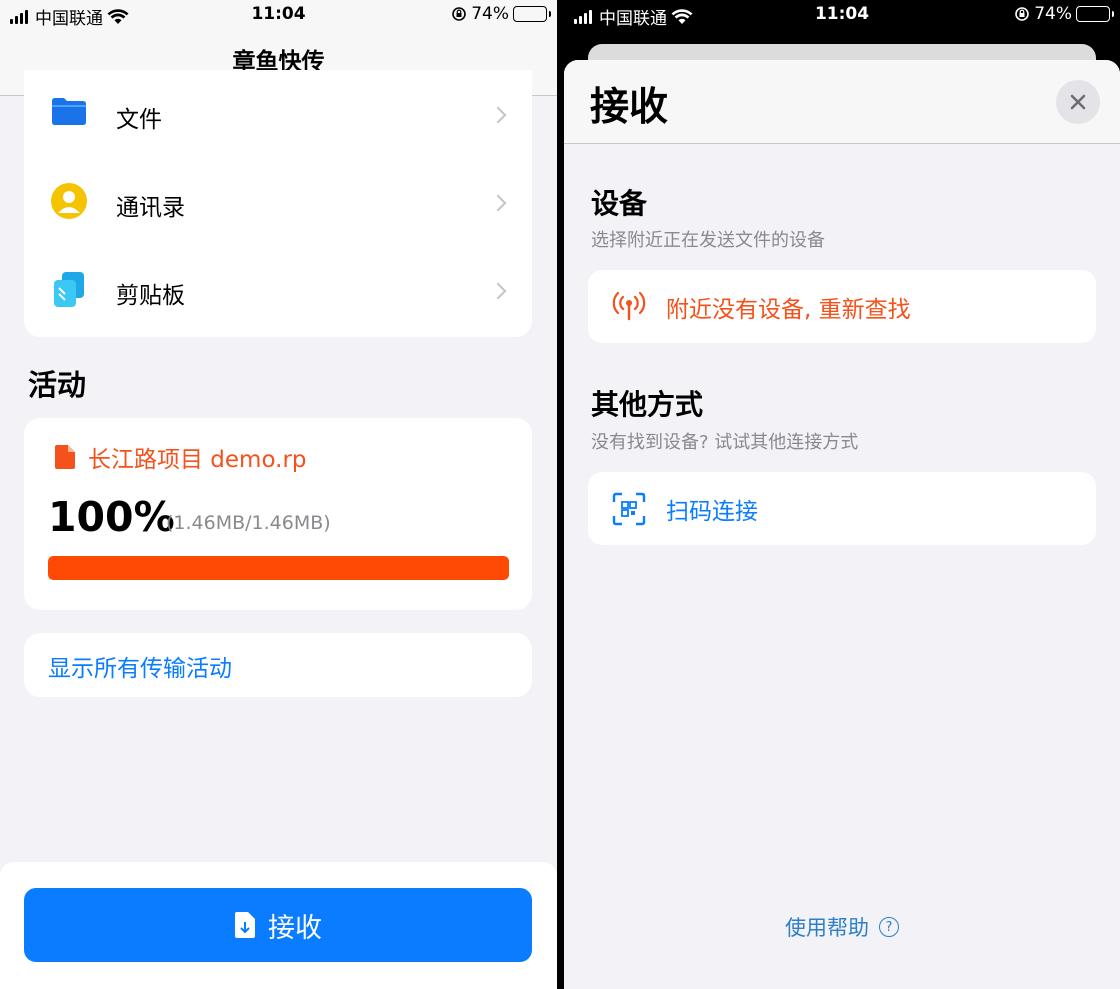 The height and width of the screenshot is (989, 1120). Describe the element at coordinates (295, 928) in the screenshot. I see `receive-label: 接收` at that location.